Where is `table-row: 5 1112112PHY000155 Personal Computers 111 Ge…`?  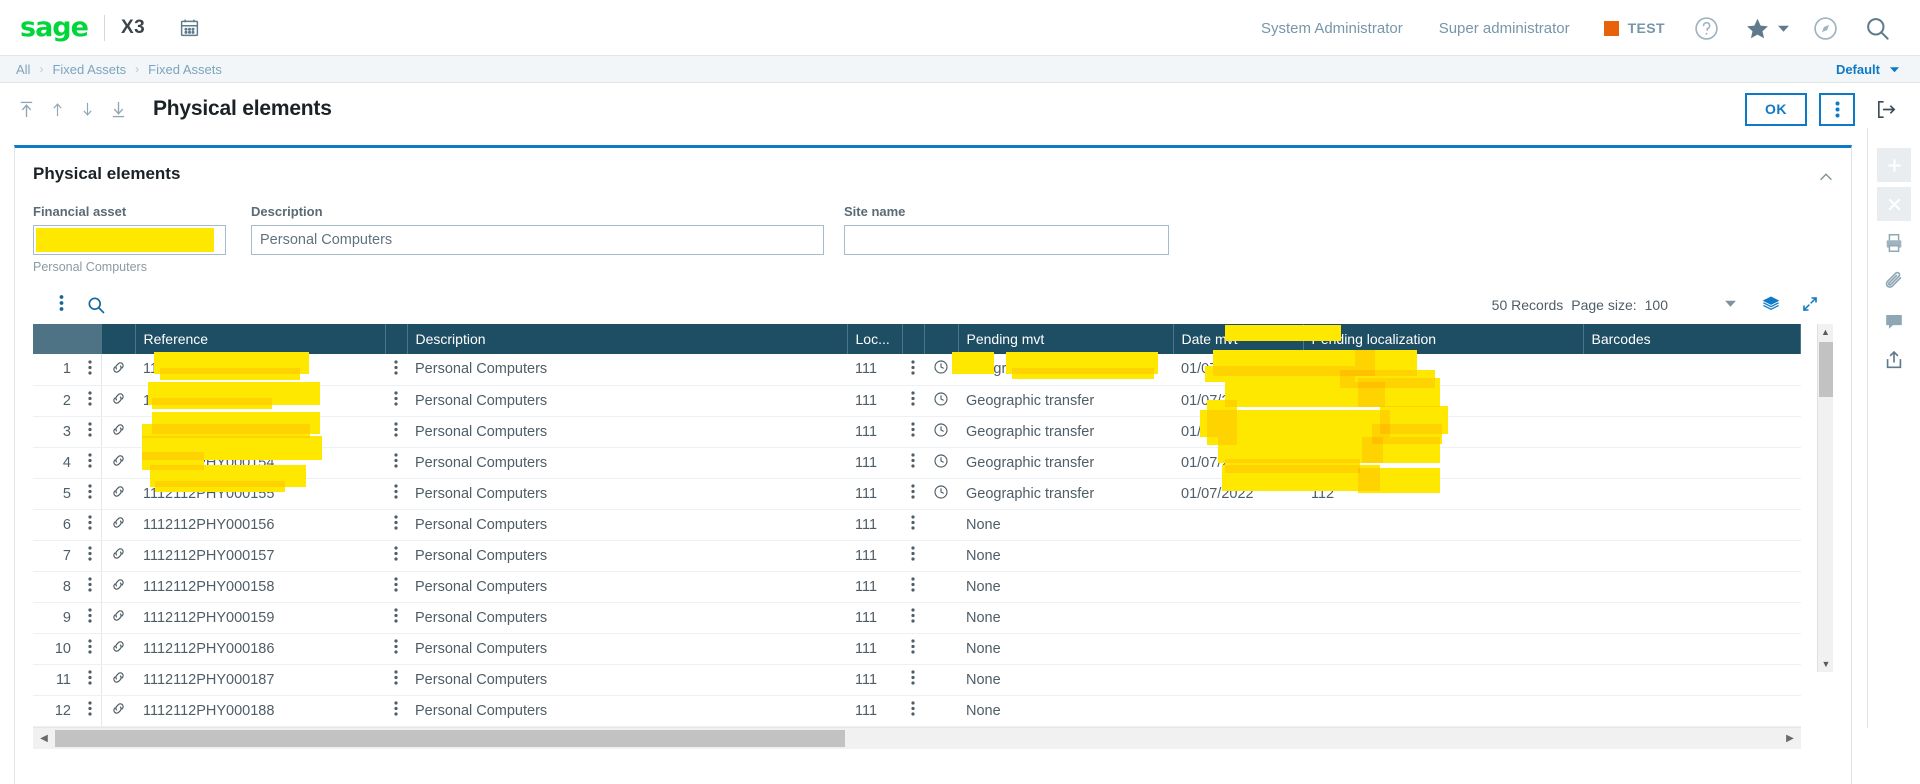
table-row: 5 1112112PHY000155 Personal Computers 111 Ge… is located at coordinates (917, 494).